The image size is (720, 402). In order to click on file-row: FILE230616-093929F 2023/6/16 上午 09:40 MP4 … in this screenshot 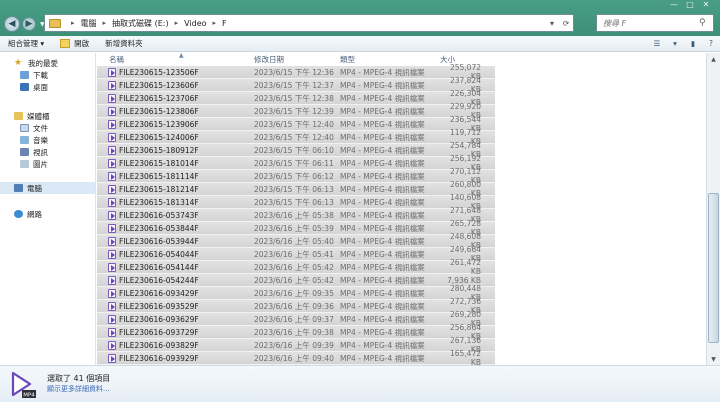, I will do `click(296, 358)`.